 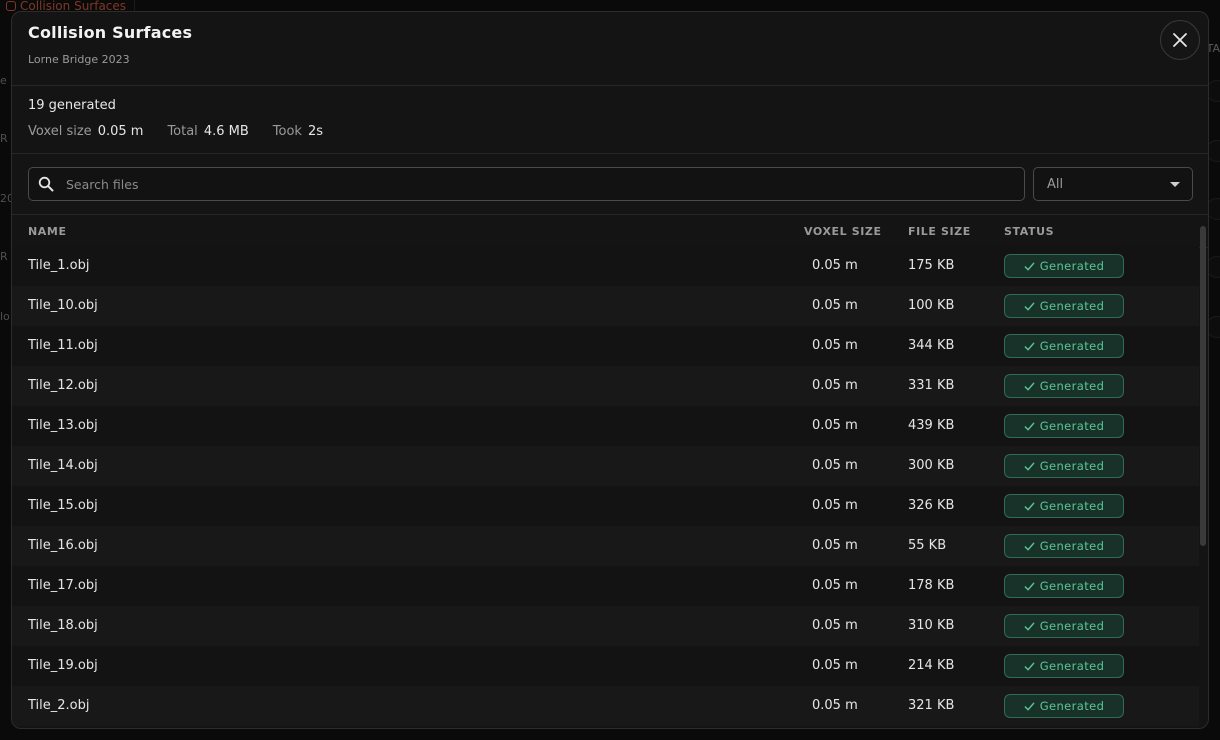 What do you see at coordinates (59, 265) in the screenshot?
I see `file-name: Tile_1.obj` at bounding box center [59, 265].